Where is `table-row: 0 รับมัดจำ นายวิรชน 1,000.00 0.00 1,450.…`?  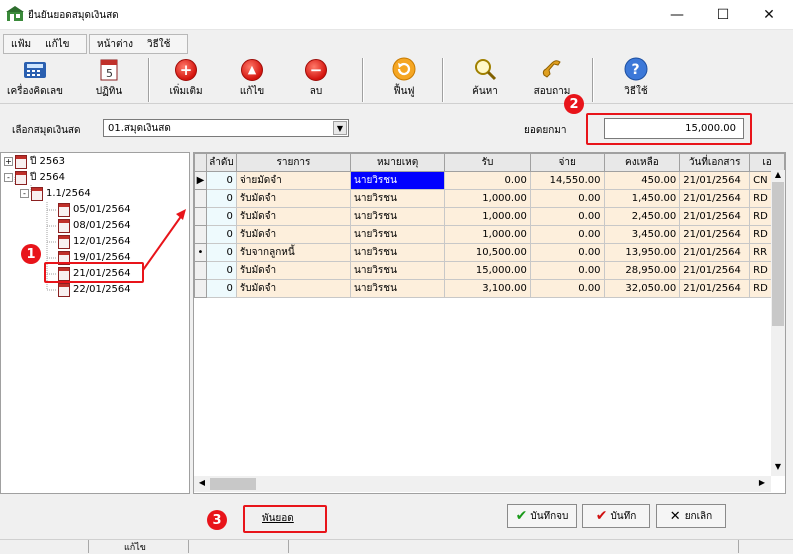
table-row: 0 รับมัดจำ นายวิรชน 1,000.00 0.00 1,450.… is located at coordinates (489, 198).